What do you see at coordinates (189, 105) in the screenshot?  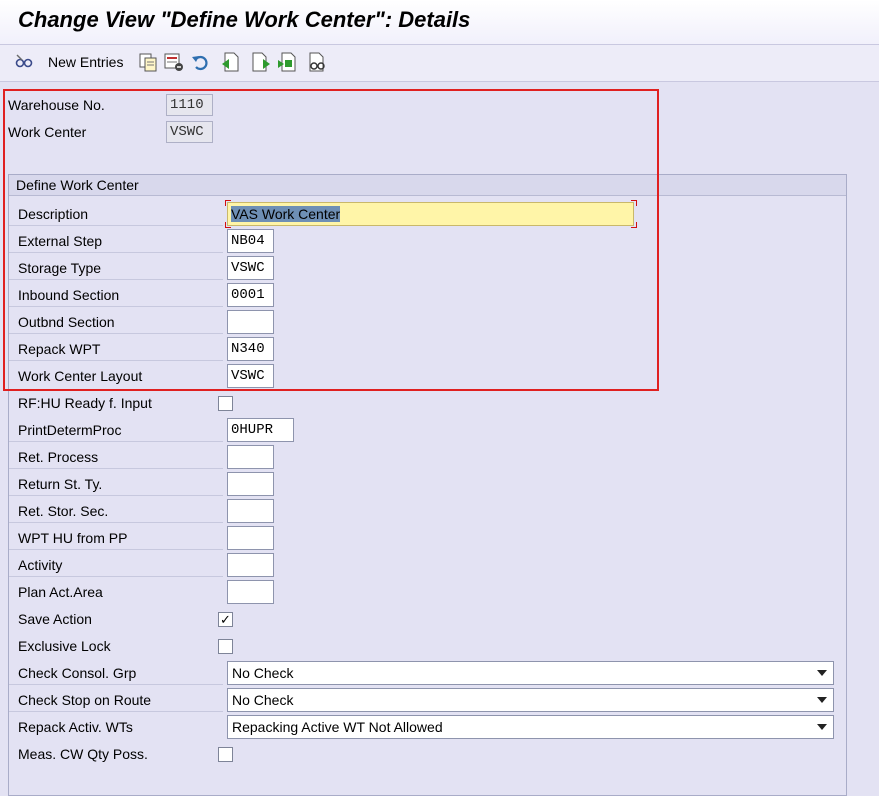 I see `warehouse-field: 1110` at bounding box center [189, 105].